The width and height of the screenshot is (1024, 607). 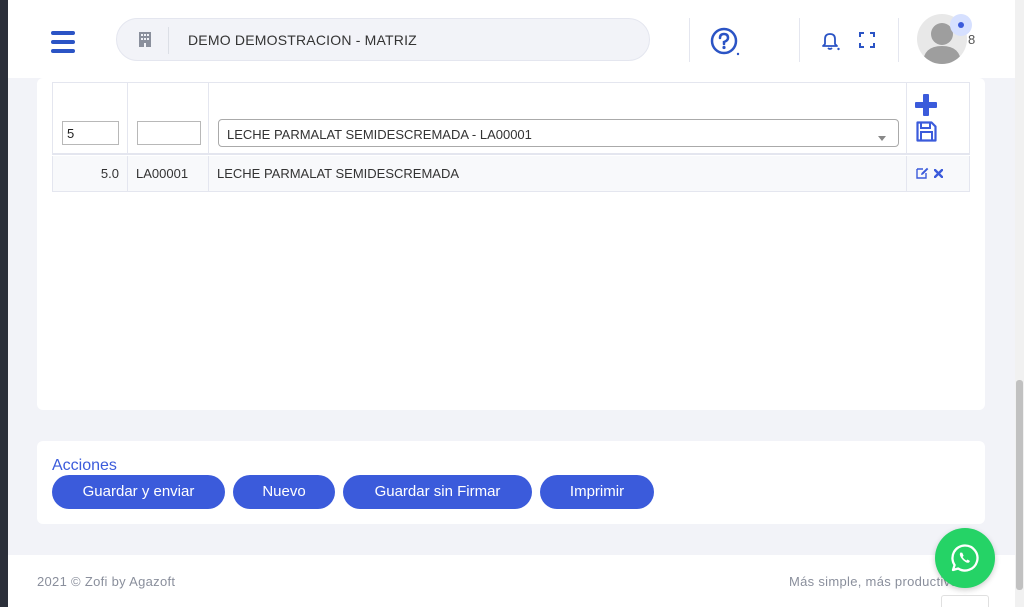 I want to click on chevron-down-icon, so click(x=882, y=138).